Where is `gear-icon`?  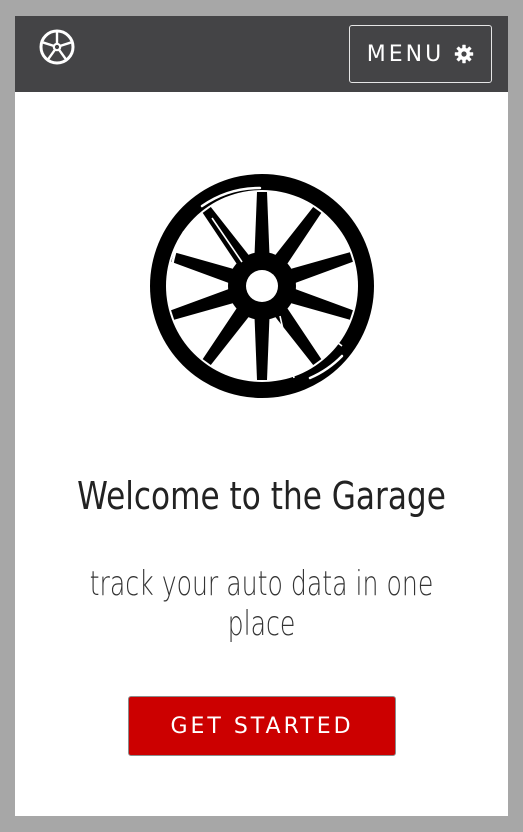 gear-icon is located at coordinates (464, 54).